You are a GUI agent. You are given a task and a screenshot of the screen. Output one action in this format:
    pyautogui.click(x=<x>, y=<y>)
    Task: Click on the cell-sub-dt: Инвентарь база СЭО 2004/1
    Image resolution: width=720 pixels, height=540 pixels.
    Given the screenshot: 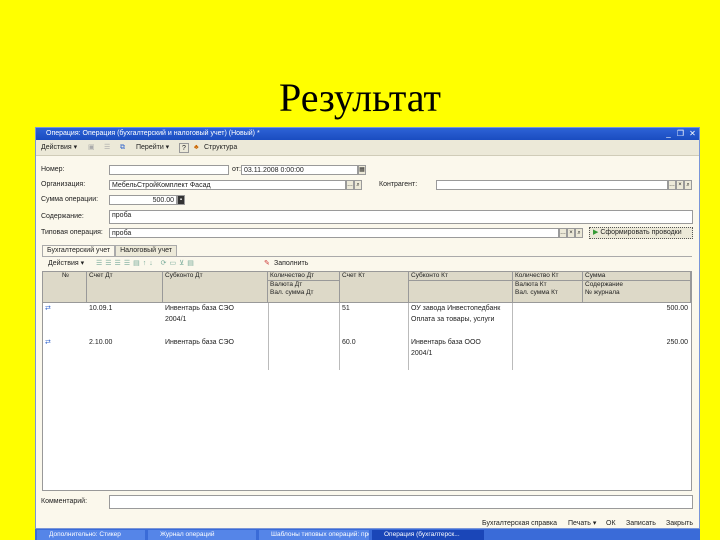 What is the action you would take?
    pyautogui.click(x=215, y=320)
    